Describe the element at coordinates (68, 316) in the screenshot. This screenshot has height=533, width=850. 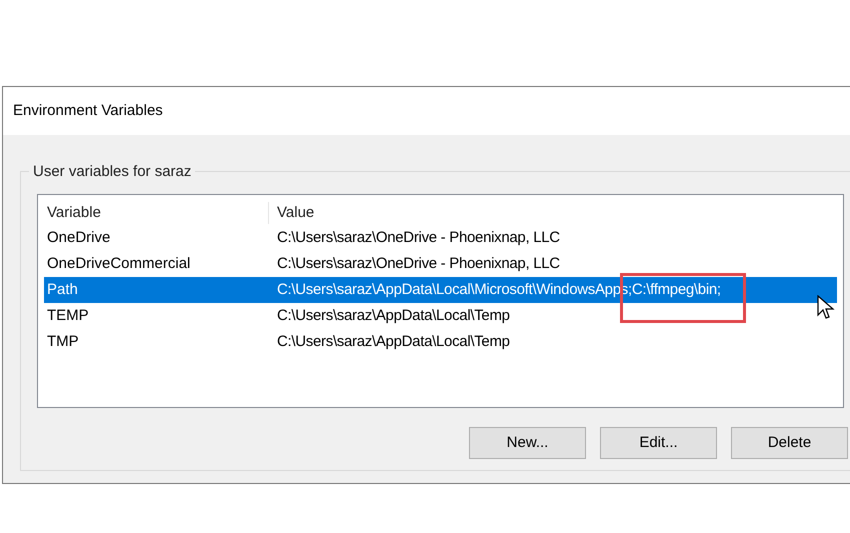
I see `variable-cell-text: TEMP` at that location.